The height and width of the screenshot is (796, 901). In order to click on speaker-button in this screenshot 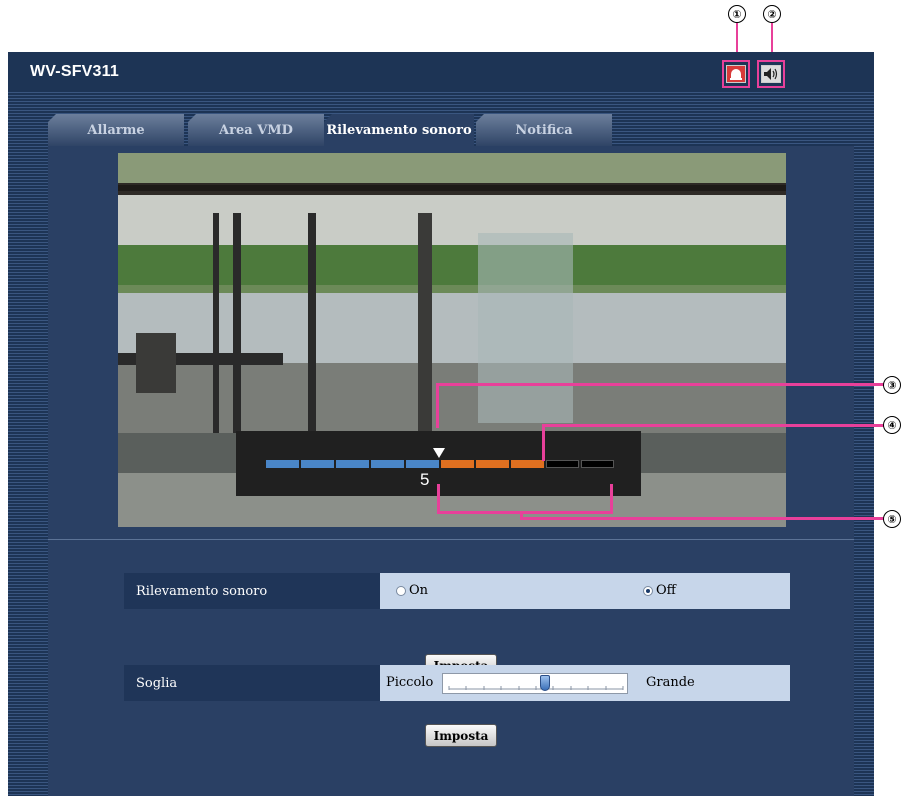, I will do `click(771, 74)`.